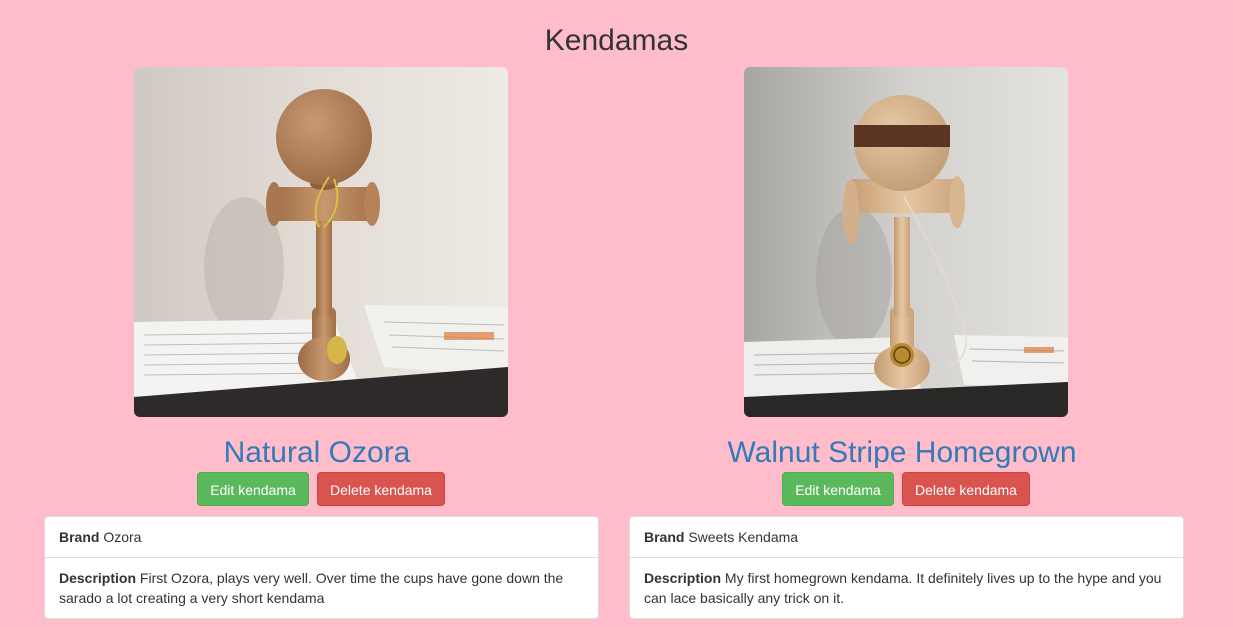 This screenshot has width=1233, height=627. Describe the element at coordinates (902, 453) in the screenshot. I see `kendama-name: Walnut Stripe Homegrown` at that location.